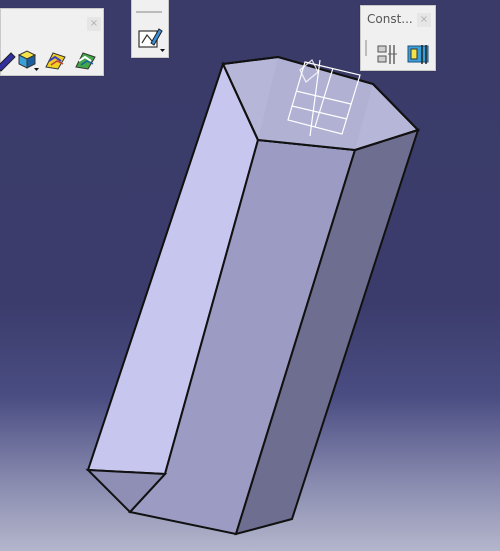 Image resolution: width=500 pixels, height=551 pixels. What do you see at coordinates (56, 60) in the screenshot?
I see `render-style-icon` at bounding box center [56, 60].